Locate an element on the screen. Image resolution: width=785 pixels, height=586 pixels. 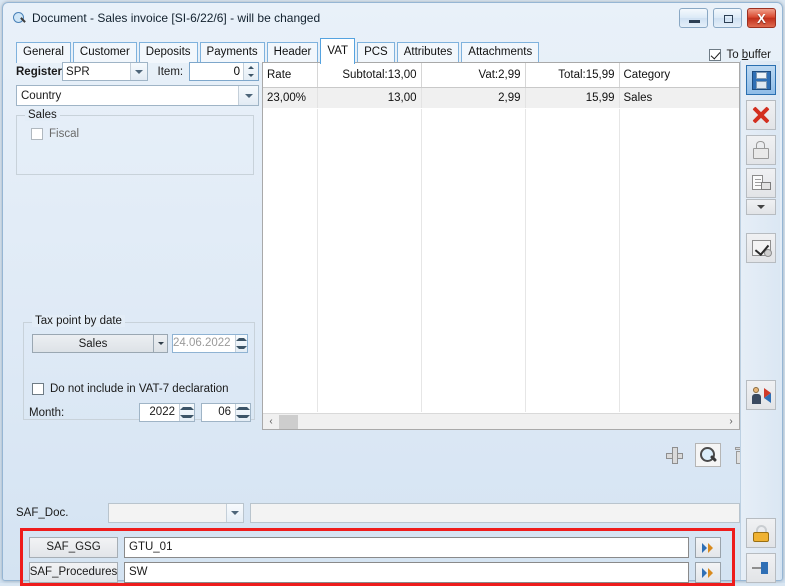
confirm-settings-button is located at coordinates (761, 248).